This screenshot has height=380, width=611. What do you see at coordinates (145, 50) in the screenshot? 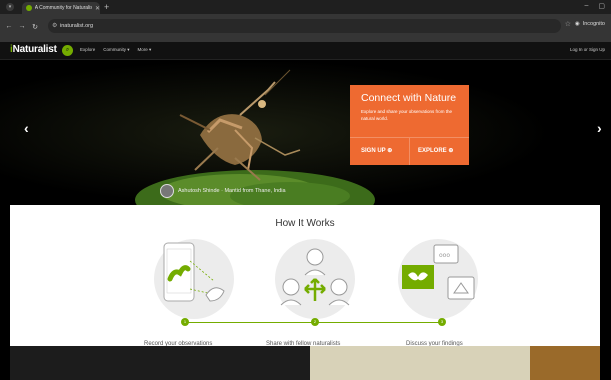
I see `nav-more: More ▾` at bounding box center [145, 50].